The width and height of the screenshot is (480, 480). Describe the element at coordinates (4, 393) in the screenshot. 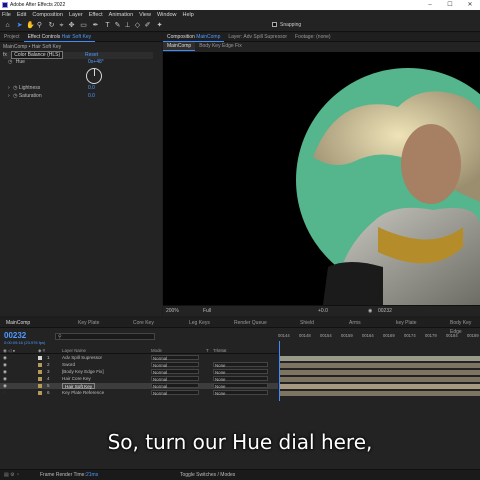

I see `visibility-icon: ◌` at that location.